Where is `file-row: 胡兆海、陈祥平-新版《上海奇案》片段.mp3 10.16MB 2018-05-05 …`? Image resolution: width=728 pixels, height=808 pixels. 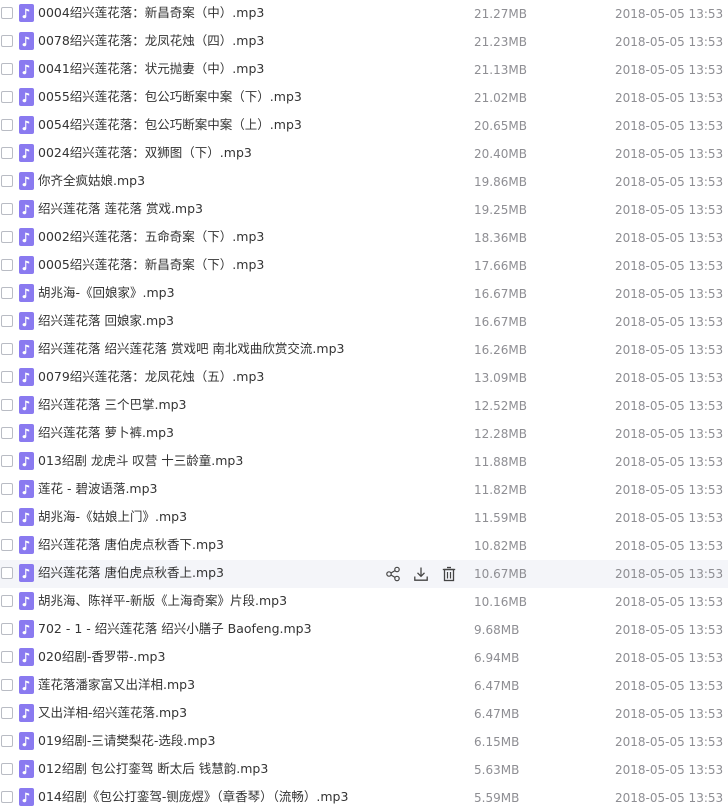
file-row: 胡兆海、陈祥平-新版《上海奇案》片段.mp3 10.16MB 2018-05-05 … is located at coordinates (364, 602).